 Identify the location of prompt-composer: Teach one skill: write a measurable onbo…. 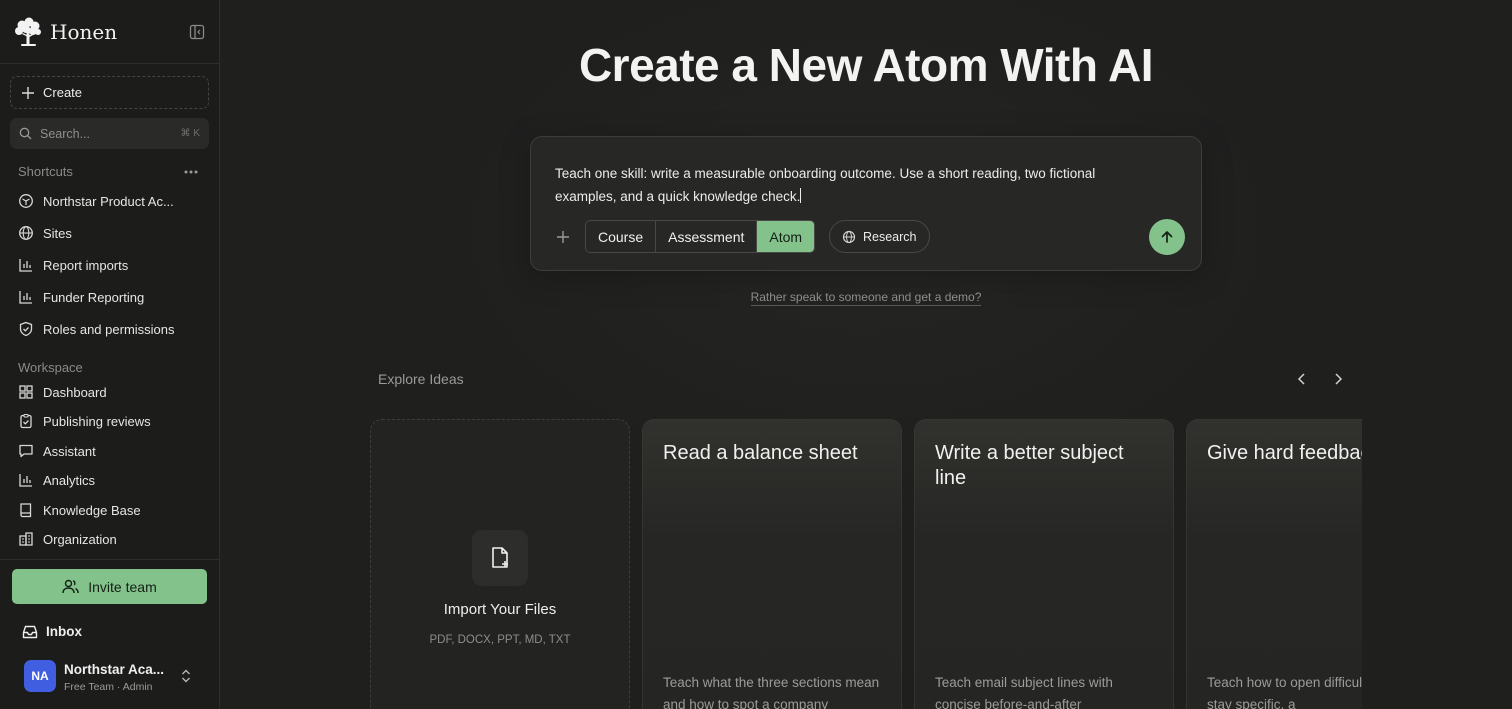
(866, 203).